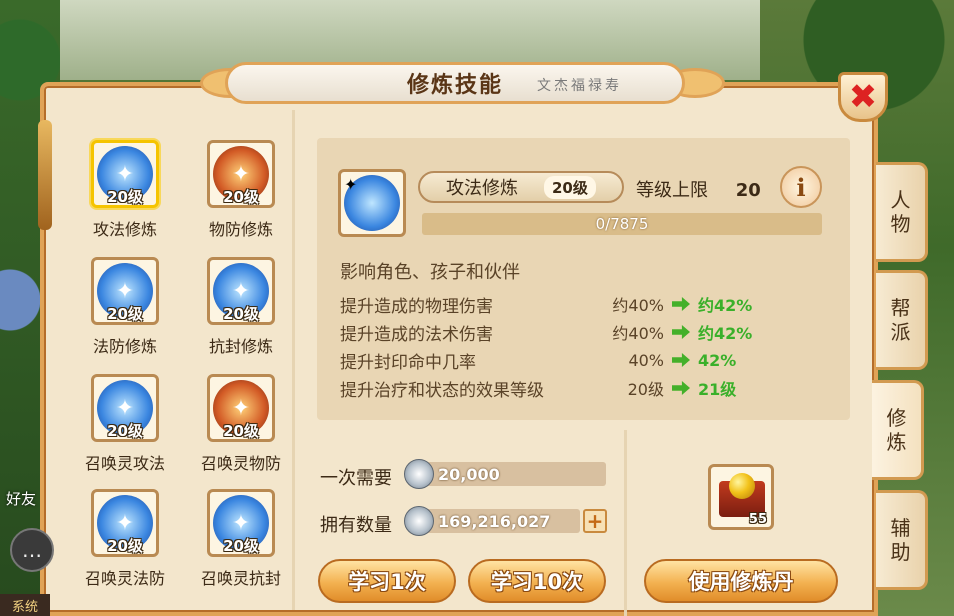 The height and width of the screenshot is (616, 954). I want to click on effect-row: 提升造成的法术伤害 约40% 约42%, so click(570, 332).